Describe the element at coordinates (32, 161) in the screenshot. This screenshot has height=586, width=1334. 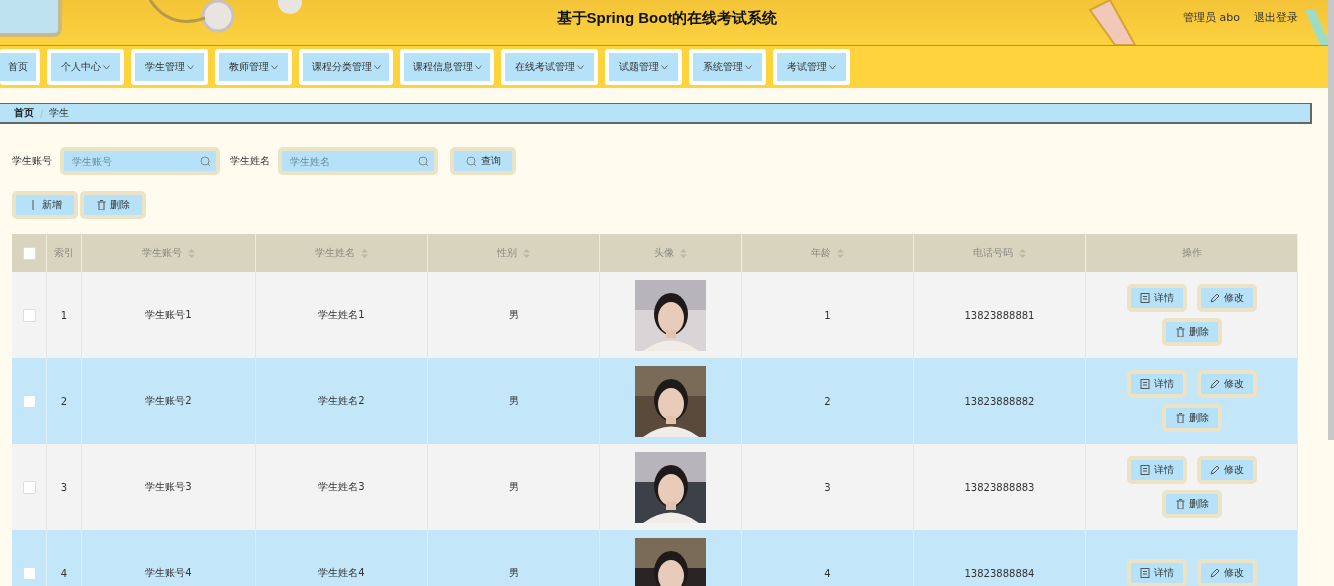
I see `field-label: 学生账号` at that location.